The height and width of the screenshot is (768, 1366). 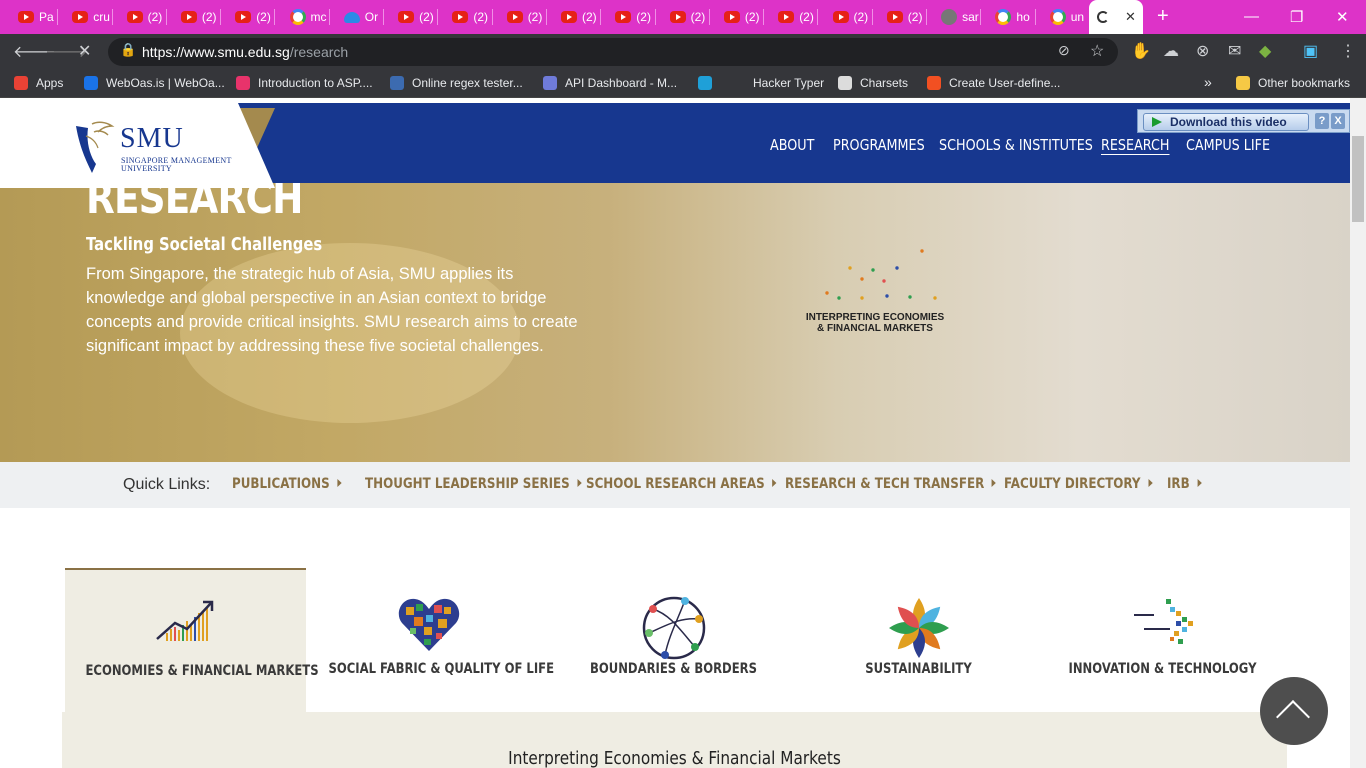 What do you see at coordinates (873, 83) in the screenshot?
I see `bookmark-item: Charsets` at bounding box center [873, 83].